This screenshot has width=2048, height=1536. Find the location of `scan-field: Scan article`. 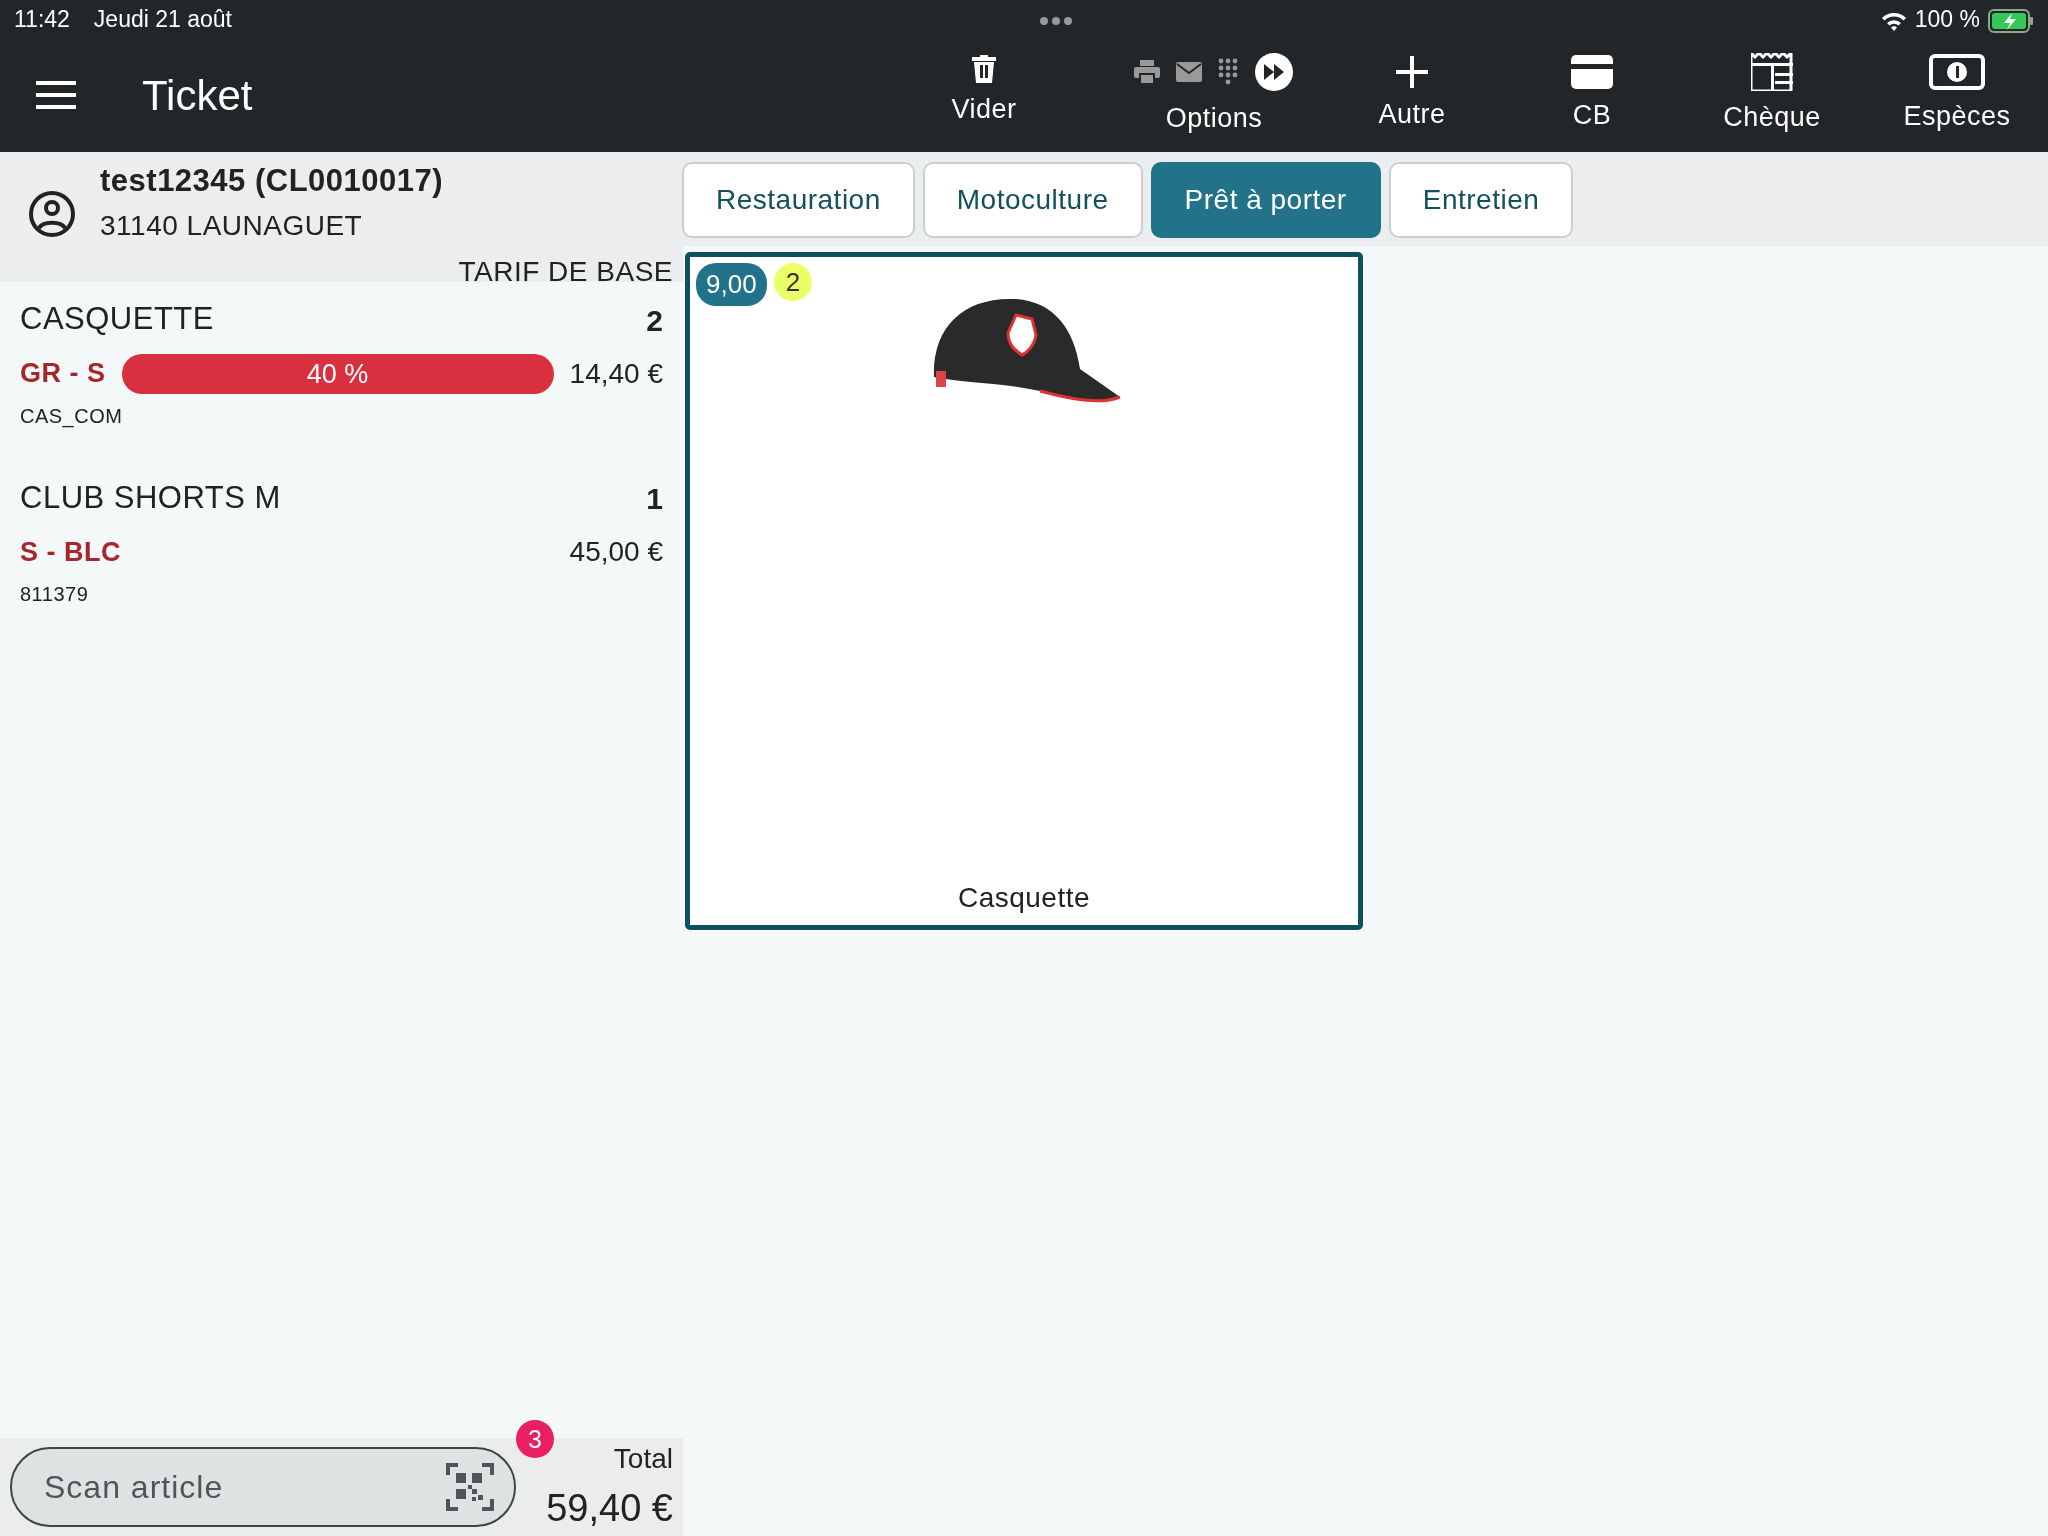

scan-field: Scan article is located at coordinates (263, 1487).